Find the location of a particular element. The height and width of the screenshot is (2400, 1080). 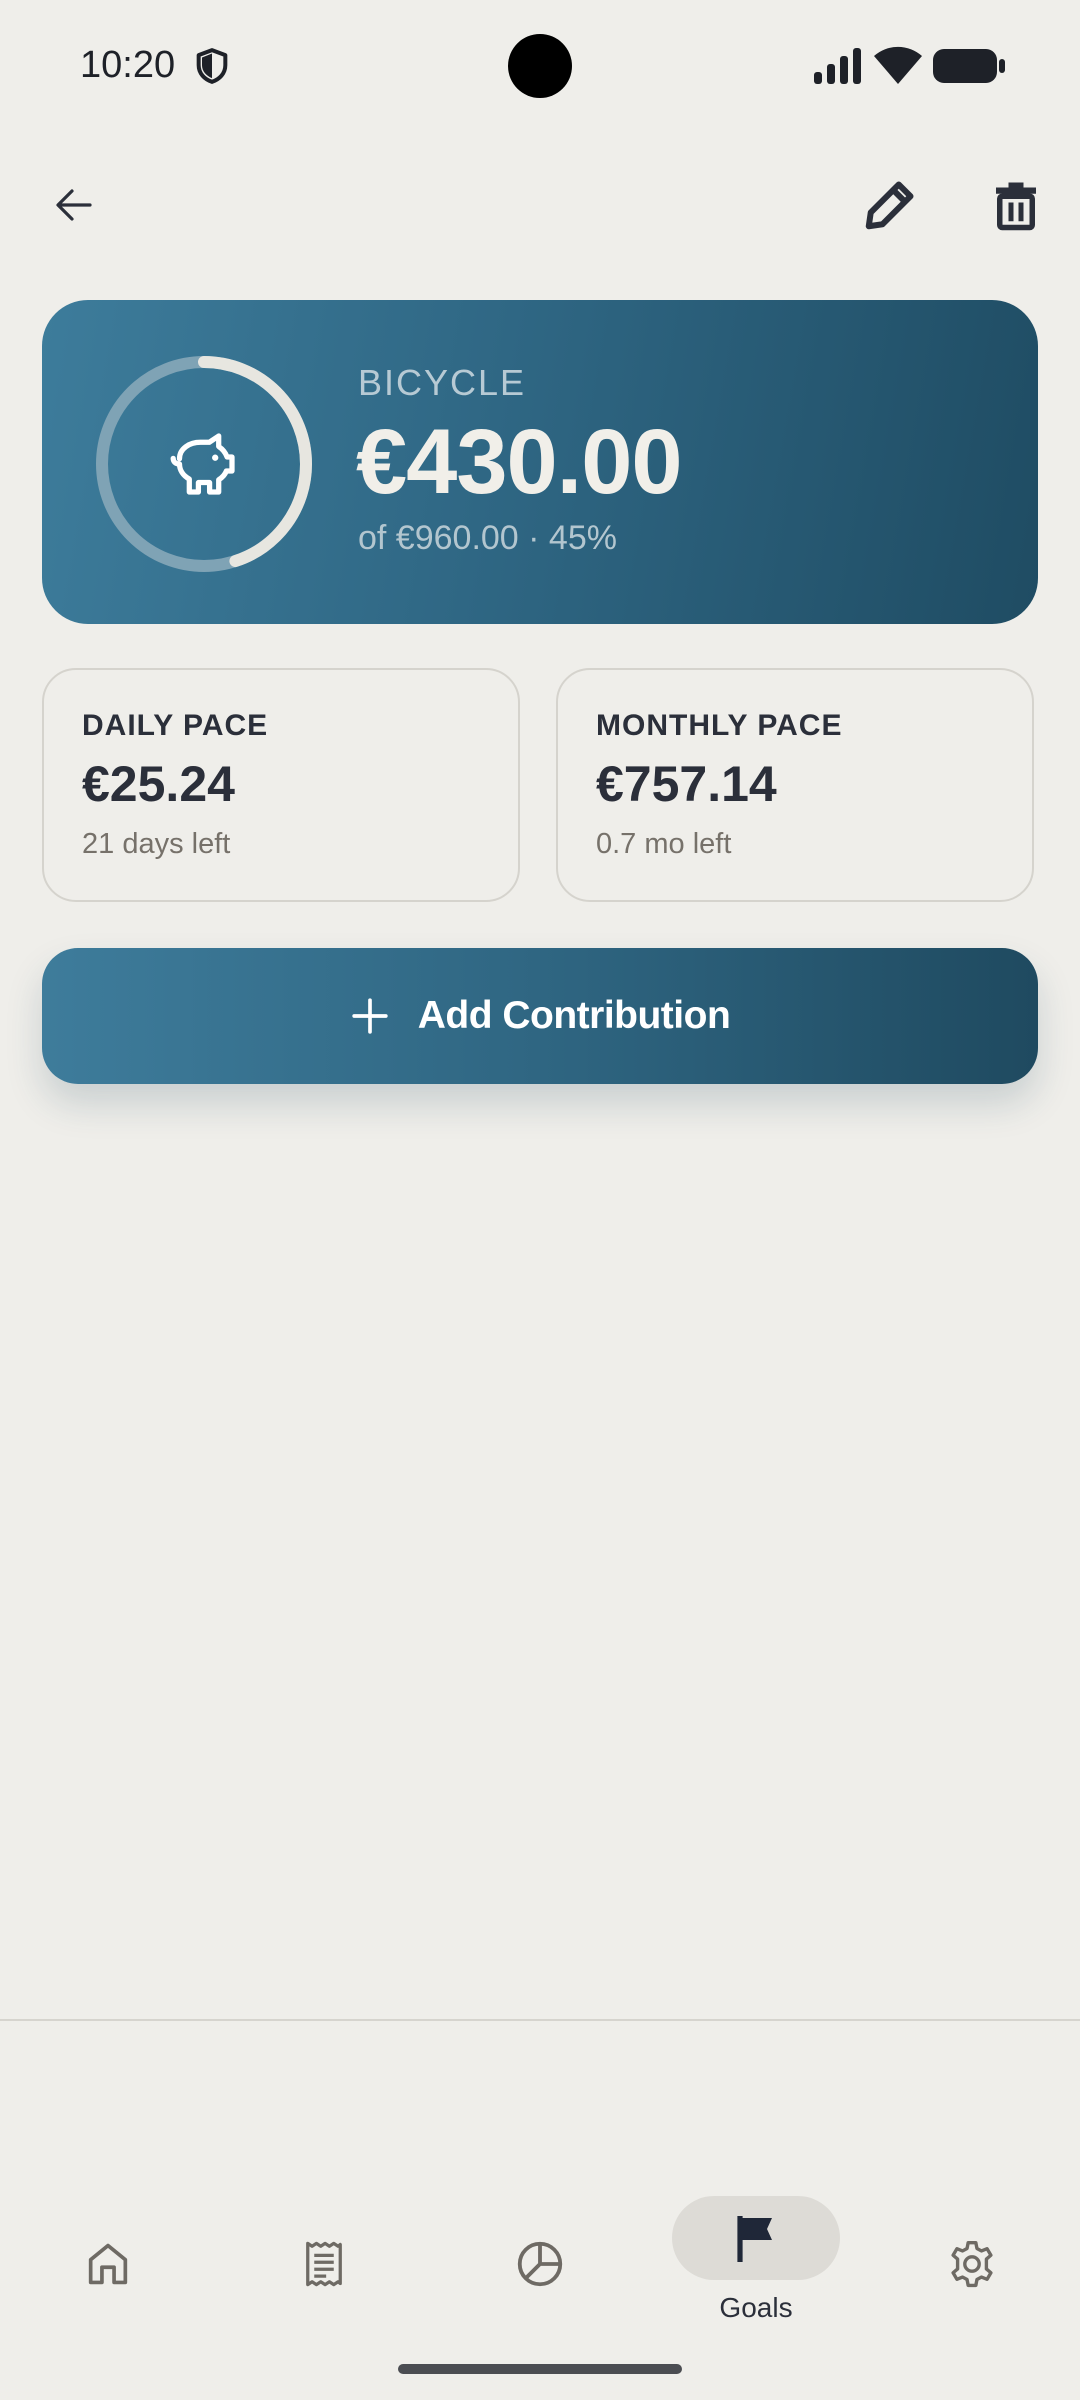

nav-home is located at coordinates (108, 2264).